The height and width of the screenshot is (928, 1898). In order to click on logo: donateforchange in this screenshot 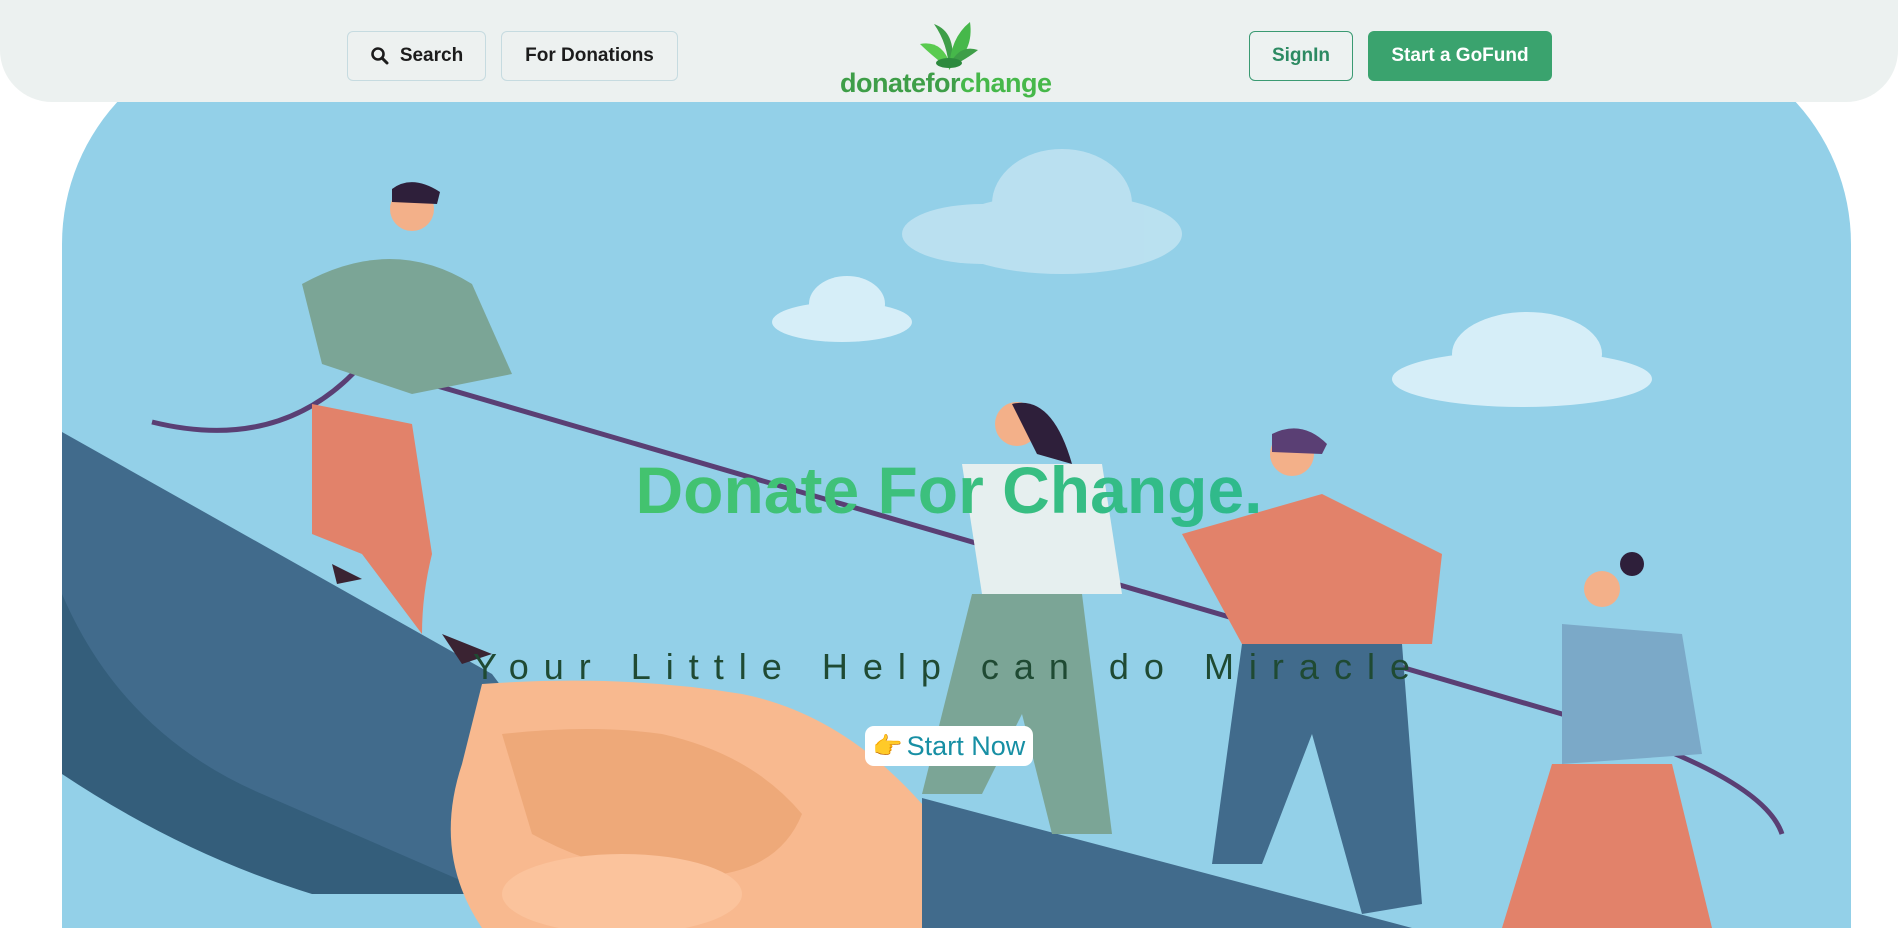, I will do `click(945, 56)`.